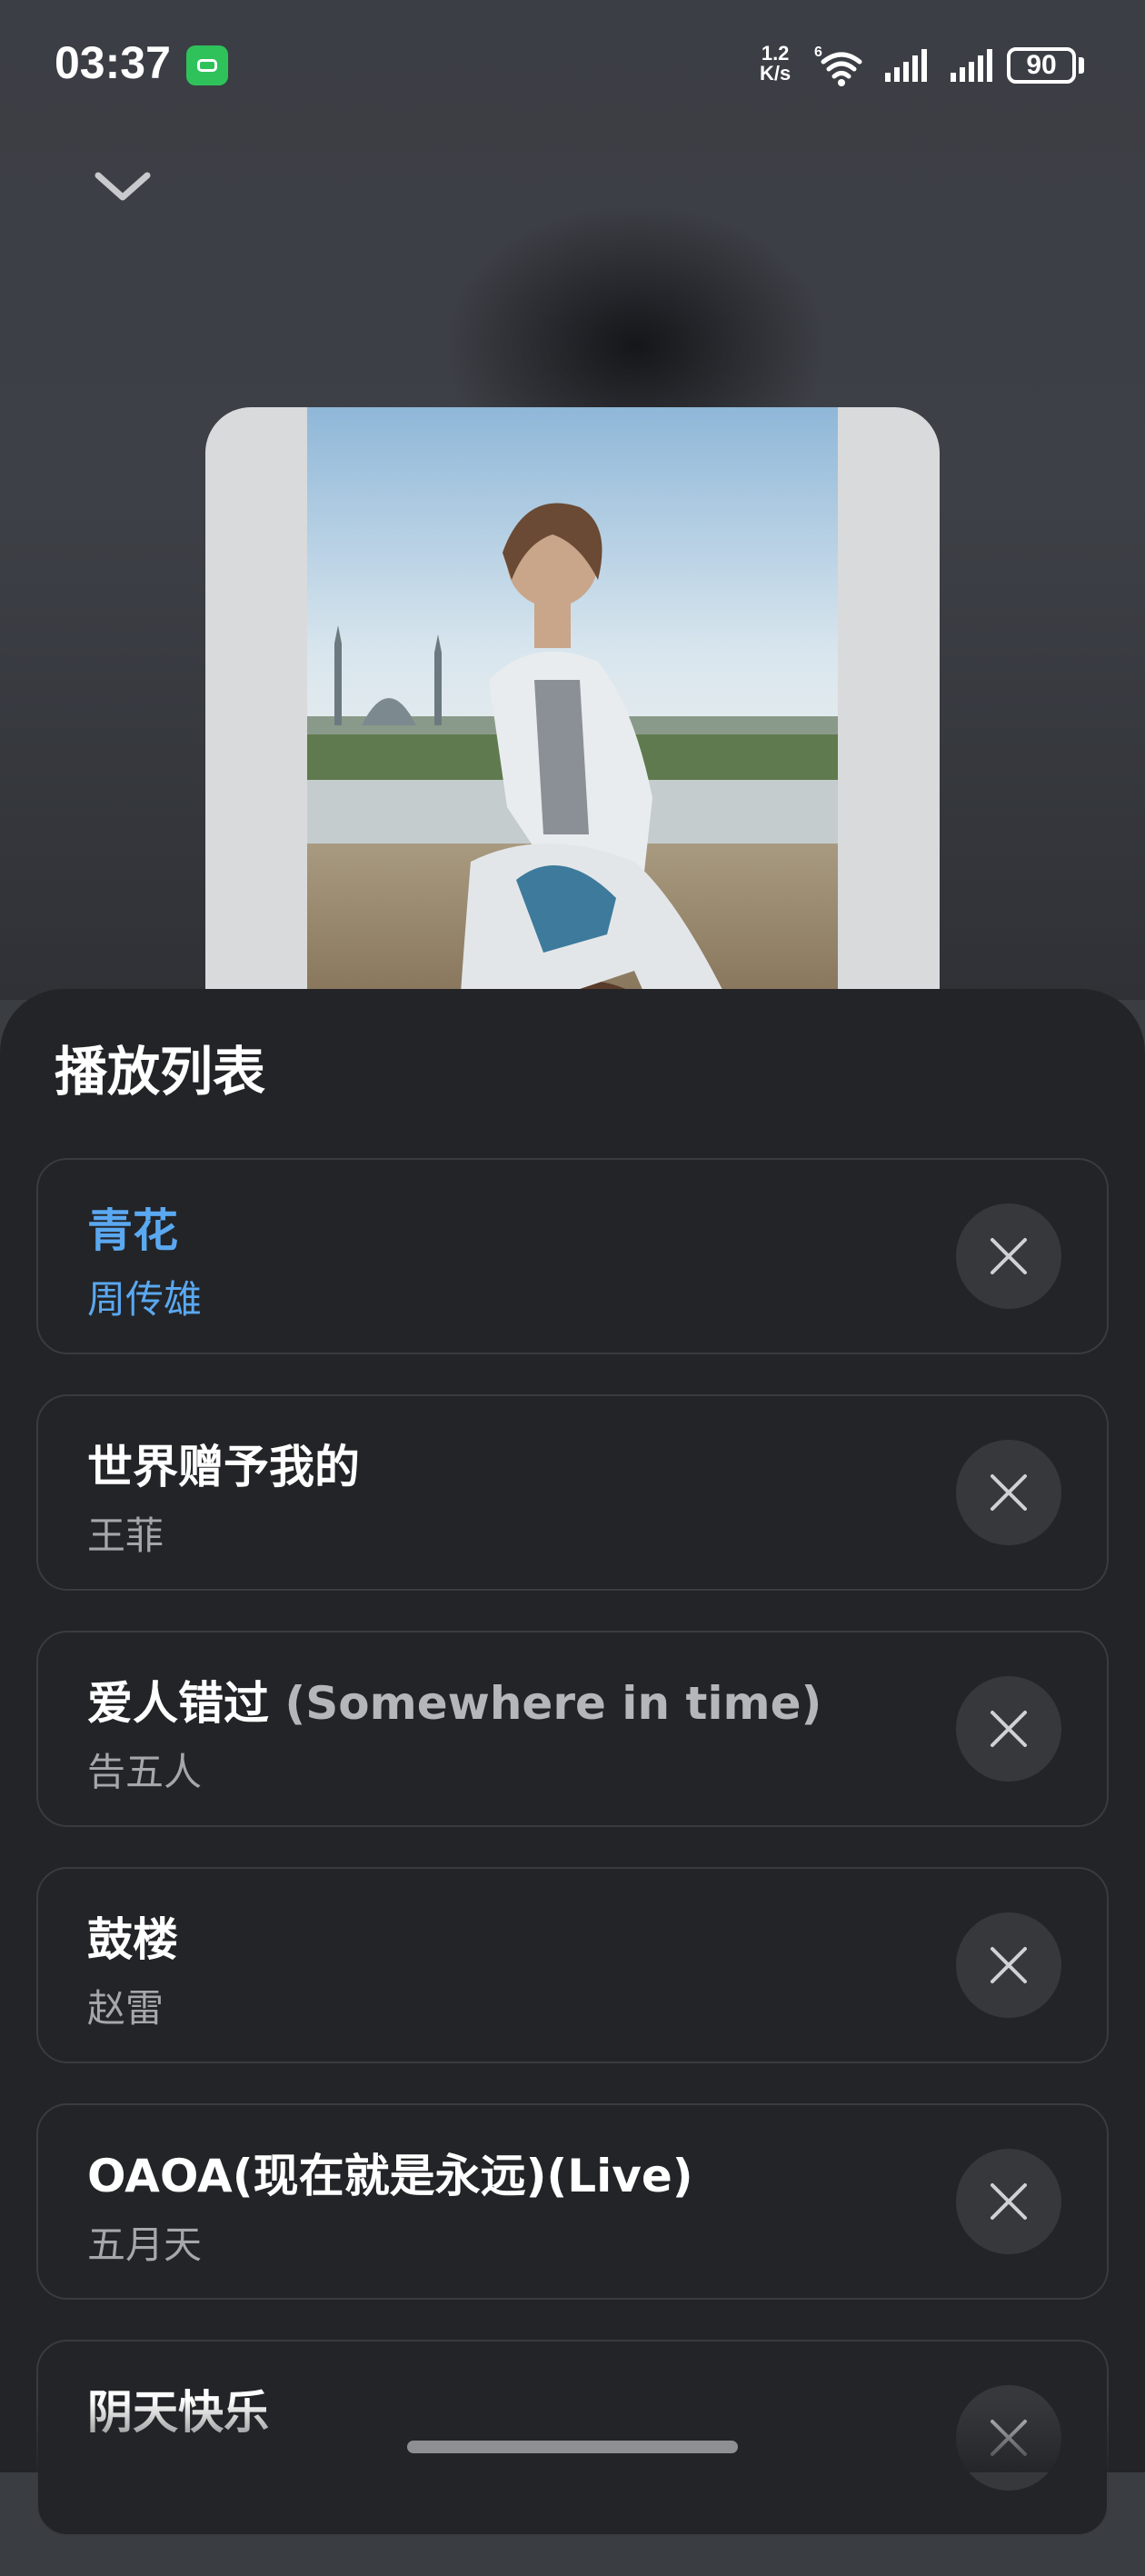 The image size is (1145, 2576). Describe the element at coordinates (1041, 65) in the screenshot. I see `battery-indicator: 90` at that location.